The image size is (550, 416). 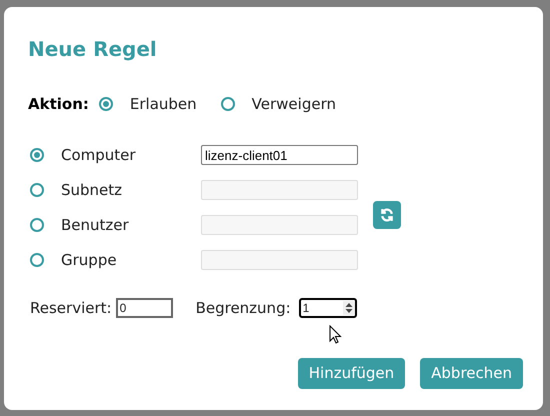 I want to click on refresh-icon, so click(x=387, y=215).